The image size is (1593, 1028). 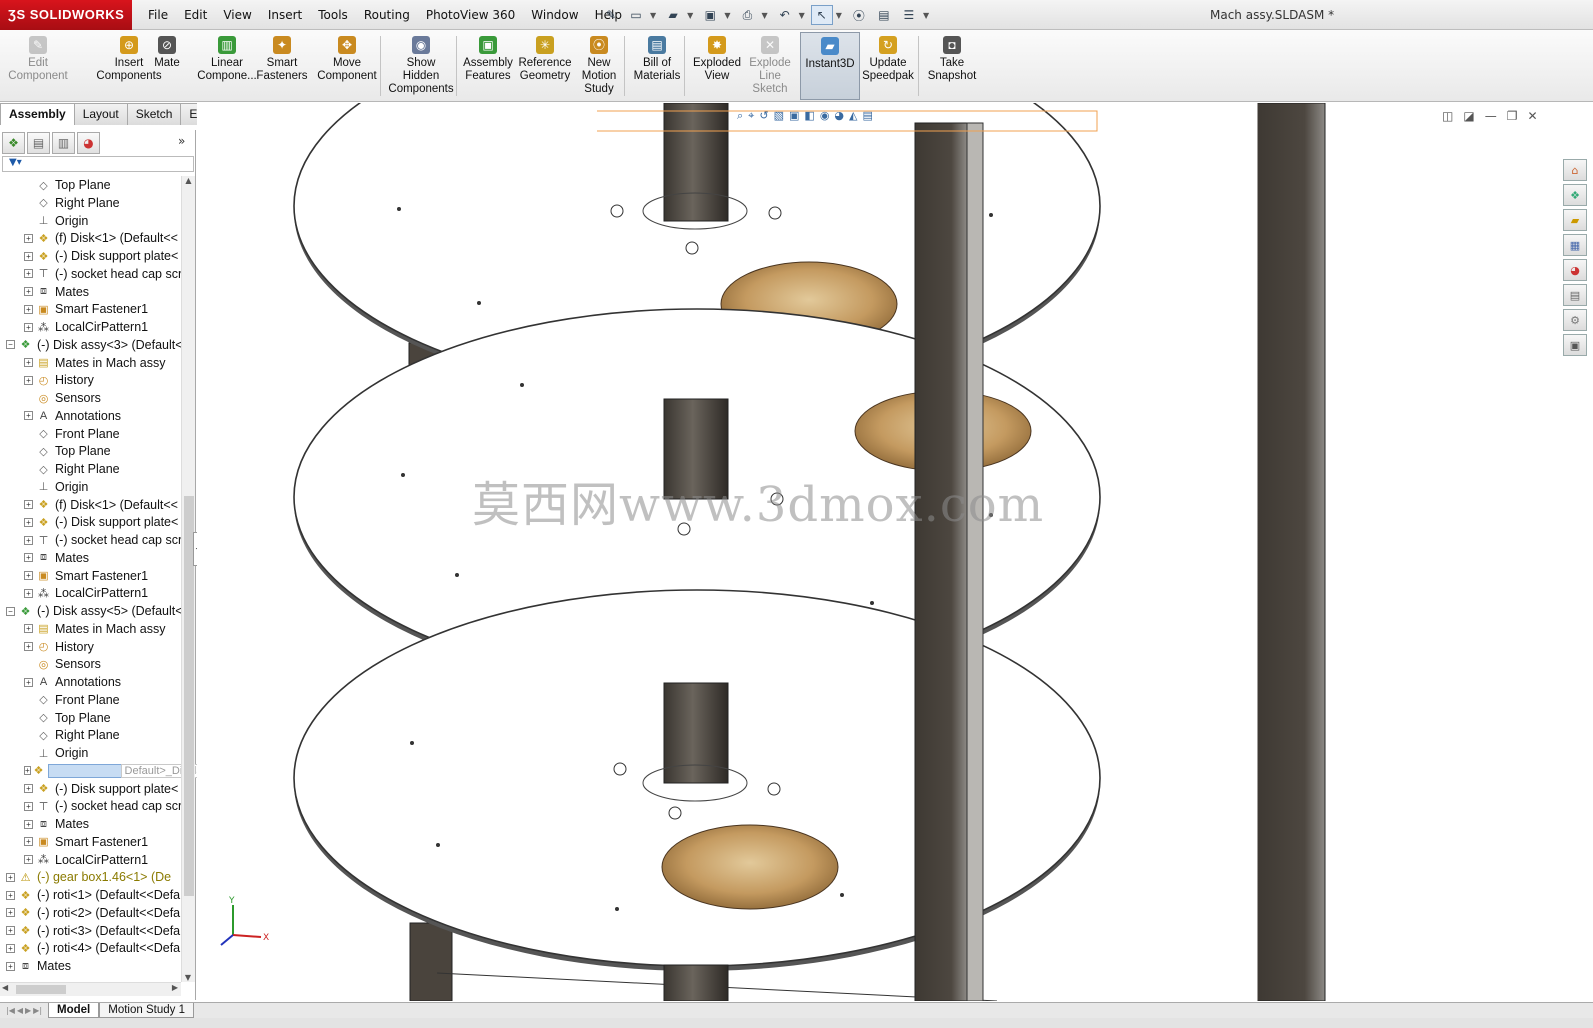 I want to click on split-view-icon: ◫, so click(x=1447, y=116).